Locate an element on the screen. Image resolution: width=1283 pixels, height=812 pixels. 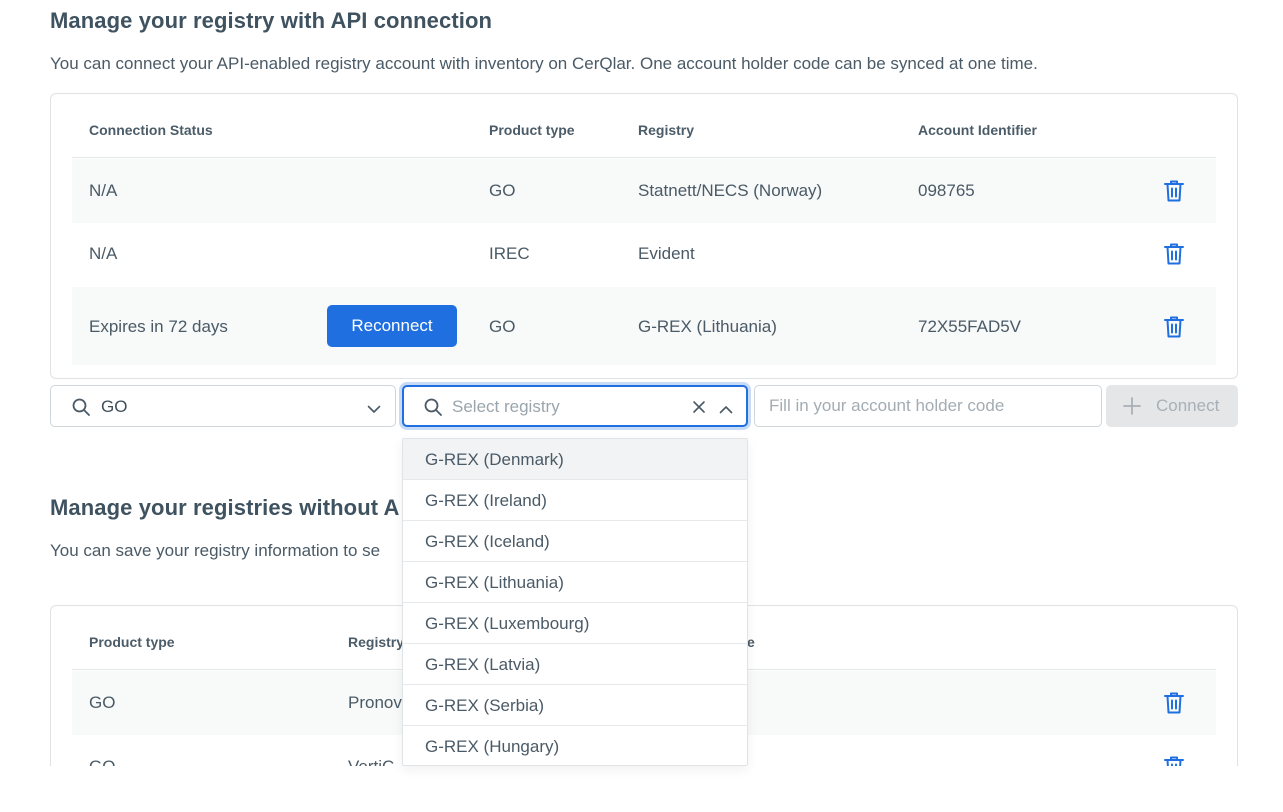
registry-select: Select registry is located at coordinates (575, 406).